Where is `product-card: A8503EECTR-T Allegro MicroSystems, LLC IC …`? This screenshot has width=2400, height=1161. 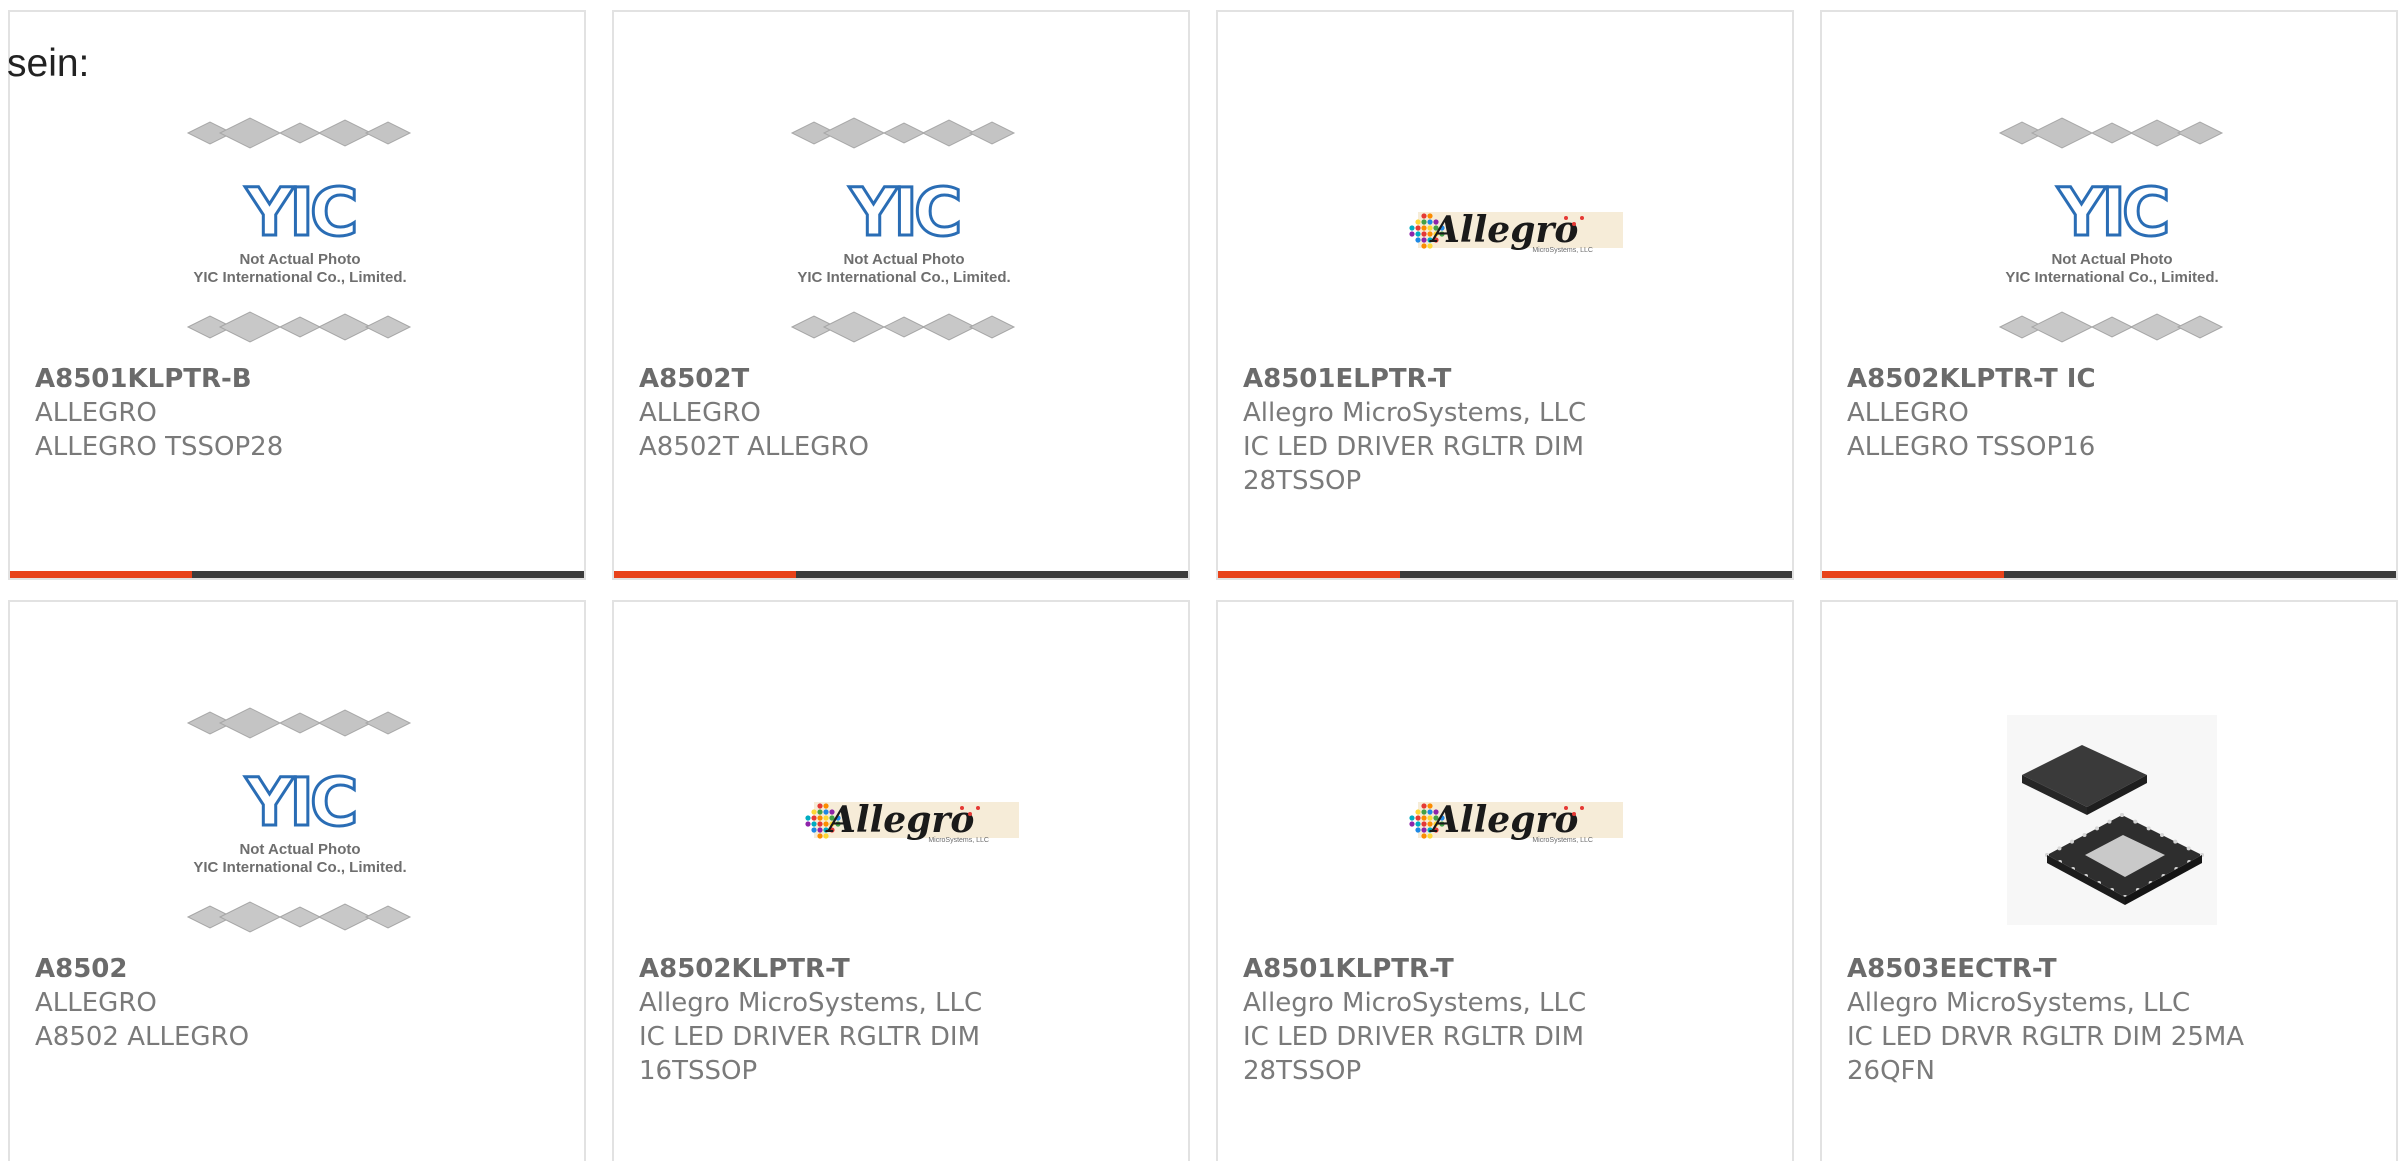 product-card: A8503EECTR-T Allegro MicroSystems, LLC IC … is located at coordinates (2109, 880).